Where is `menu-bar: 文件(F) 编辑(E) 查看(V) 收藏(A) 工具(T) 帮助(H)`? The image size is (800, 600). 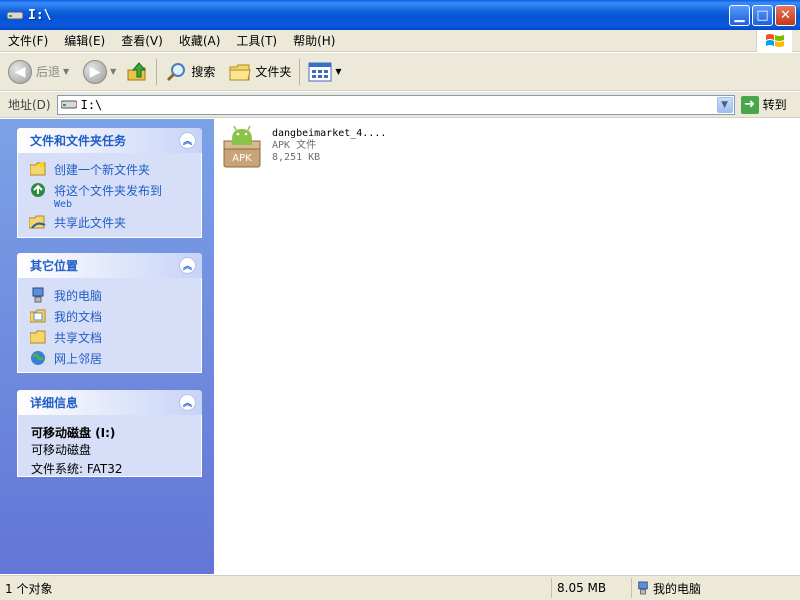 menu-bar: 文件(F) 编辑(E) 查看(V) 收藏(A) 工具(T) 帮助(H) is located at coordinates (400, 41).